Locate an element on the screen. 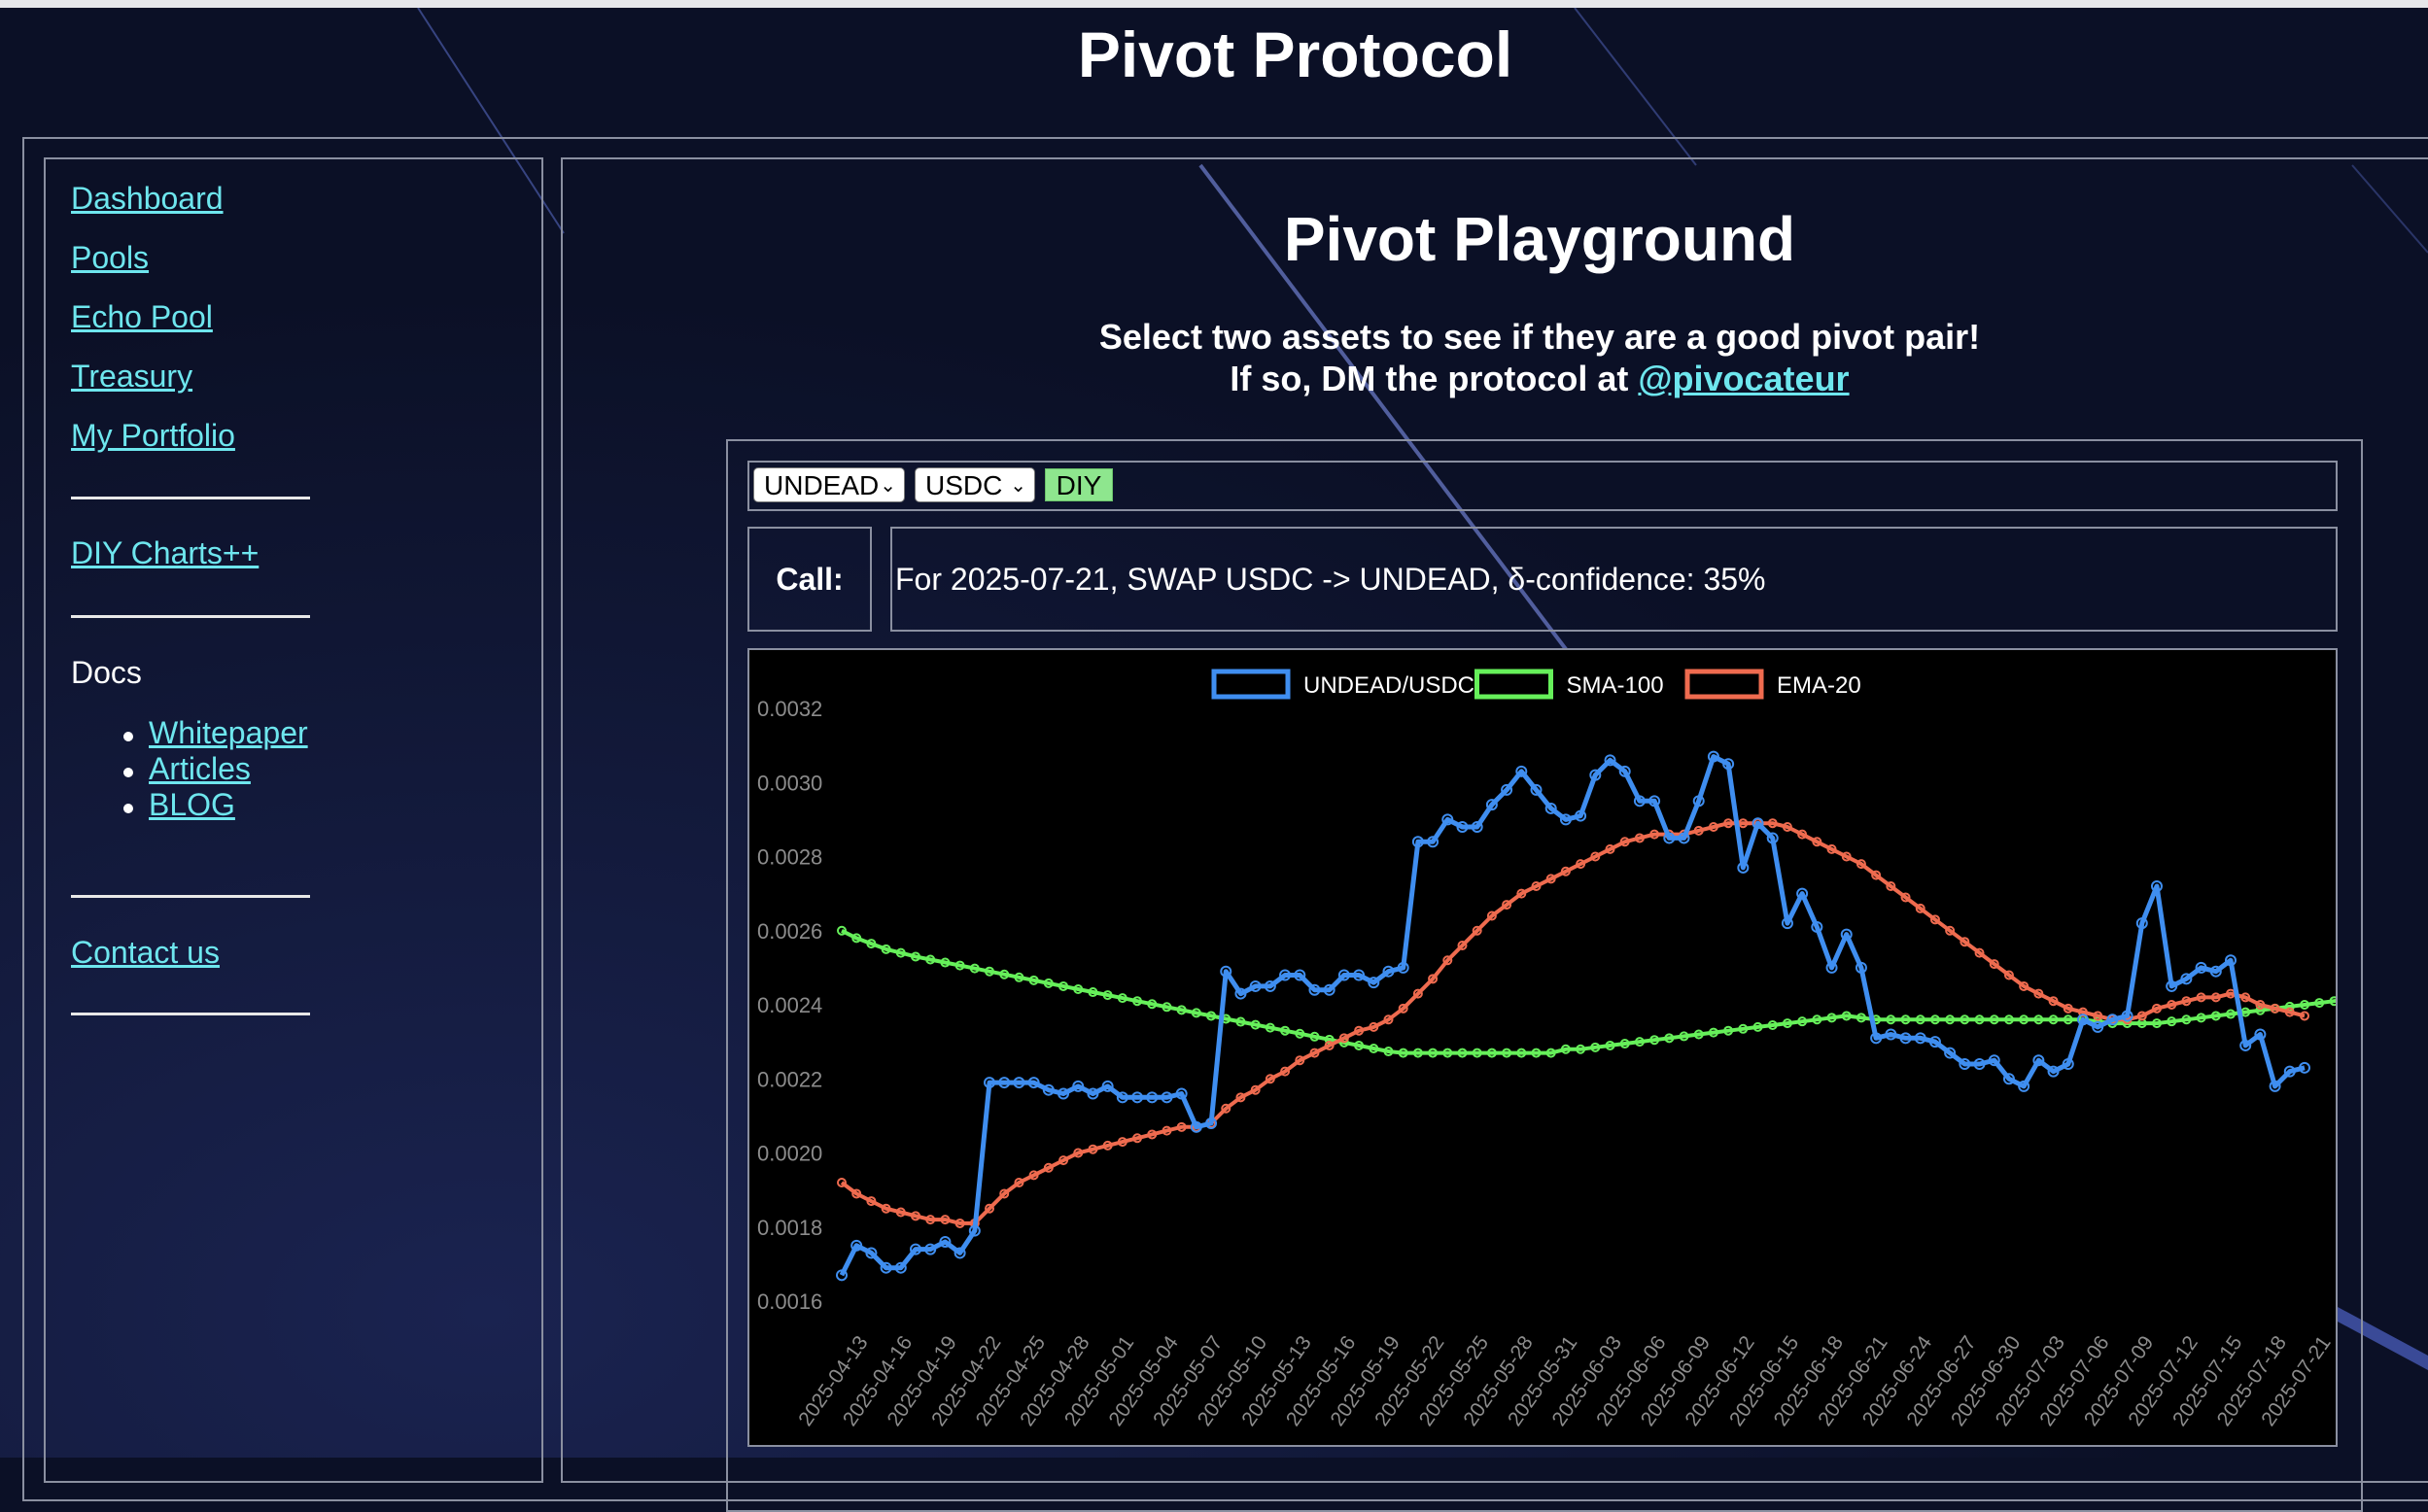 The image size is (2428, 1512). nav-articles: Articles is located at coordinates (200, 769).